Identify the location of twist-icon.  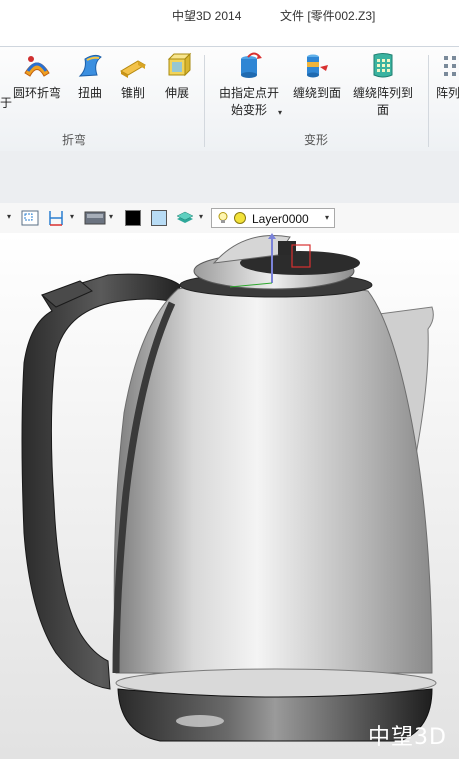
(90, 65).